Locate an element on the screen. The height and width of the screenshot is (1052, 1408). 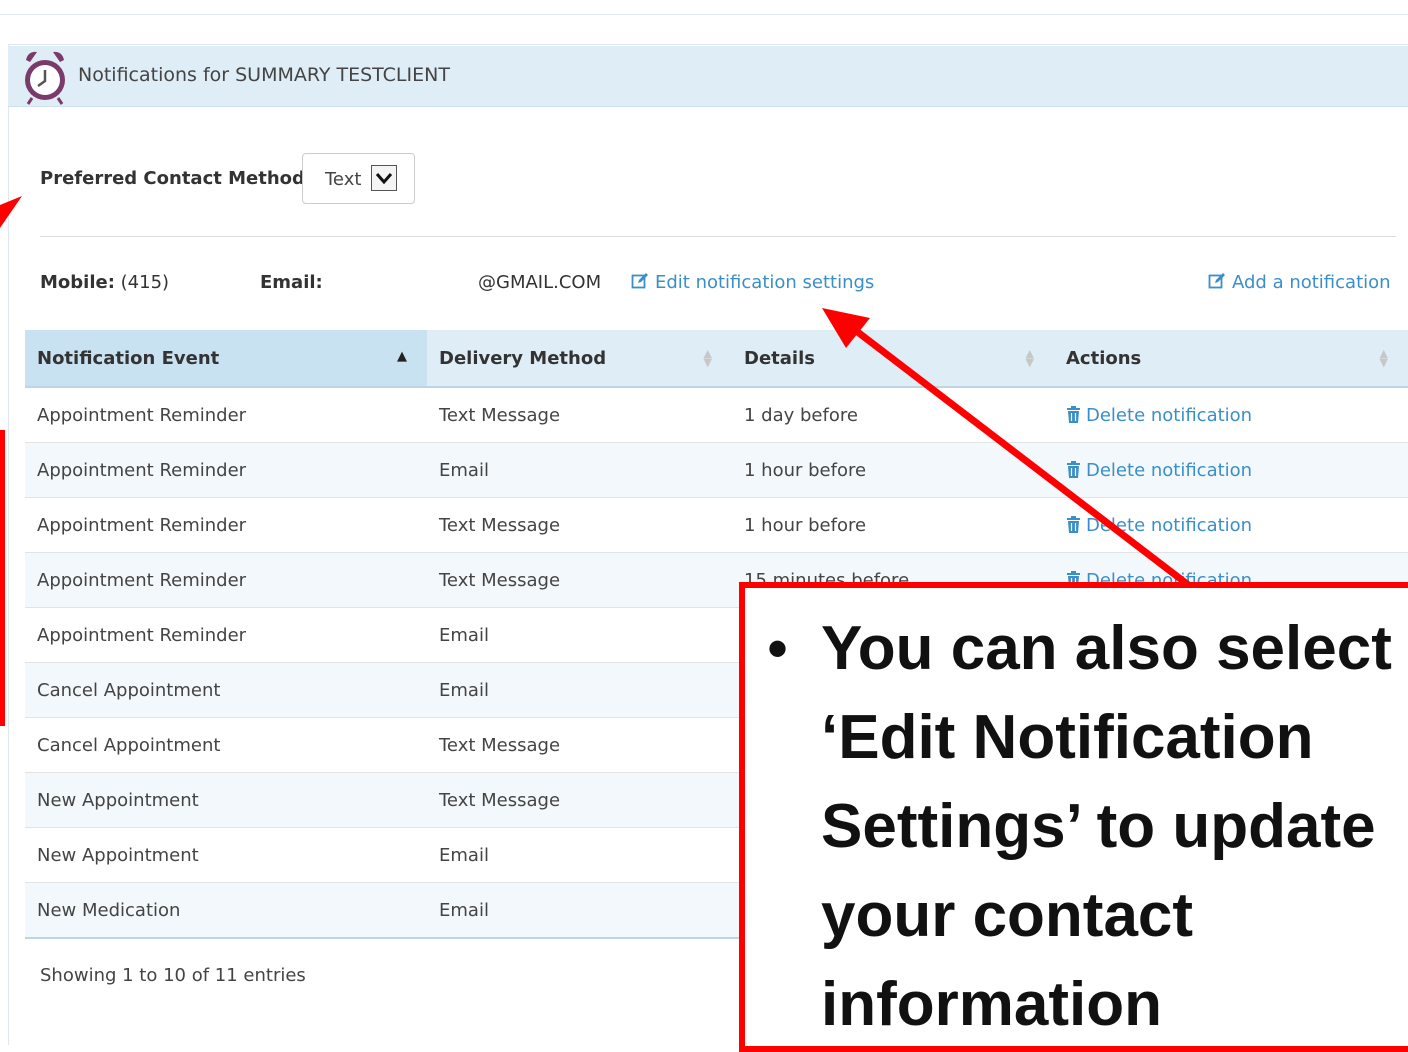
annotation-bar is located at coordinates (2, 578).